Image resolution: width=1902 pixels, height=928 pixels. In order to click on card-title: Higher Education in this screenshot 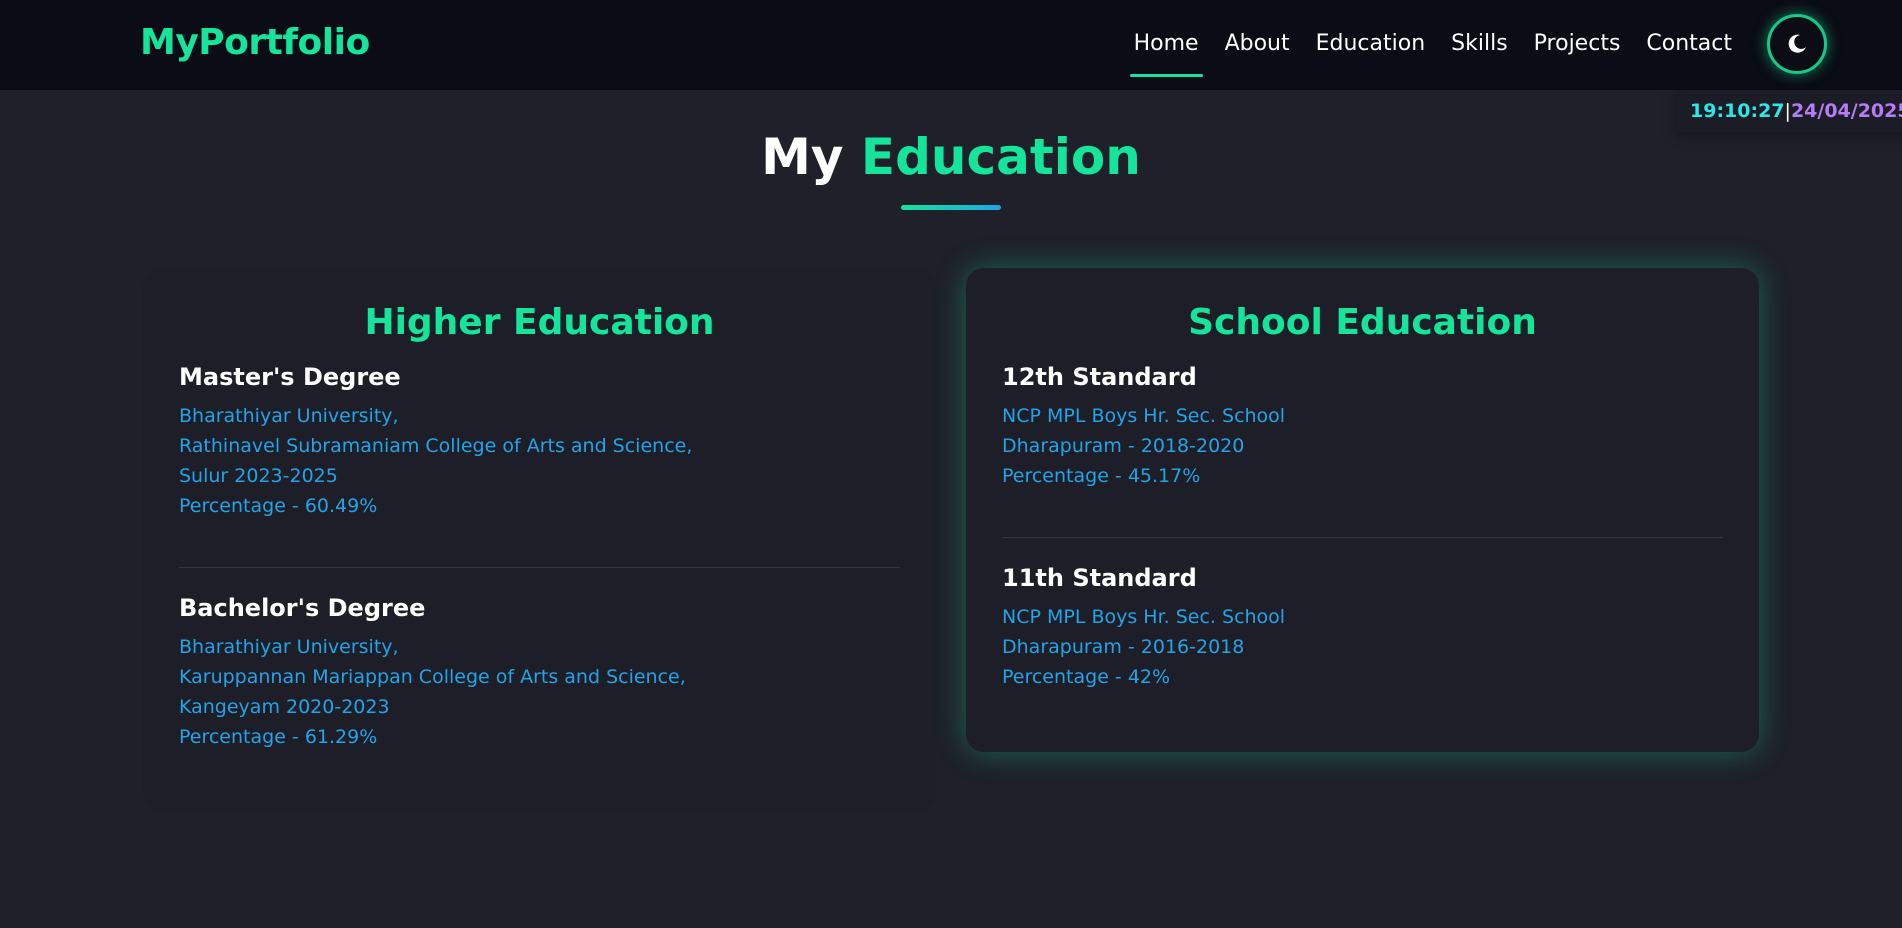, I will do `click(539, 322)`.